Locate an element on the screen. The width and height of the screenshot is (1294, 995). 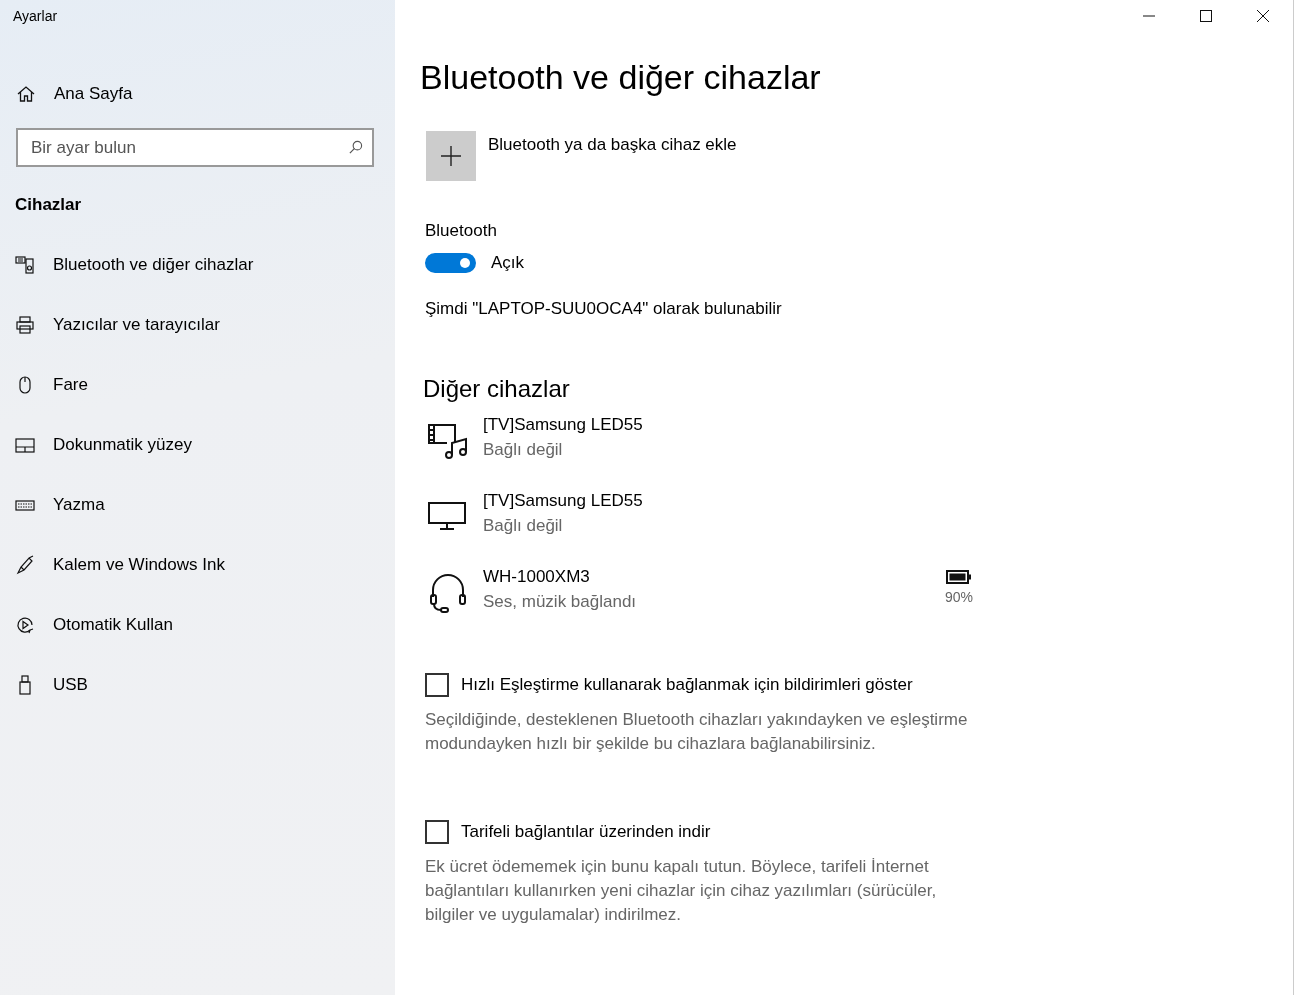
add-device-button is located at coordinates (451, 156).